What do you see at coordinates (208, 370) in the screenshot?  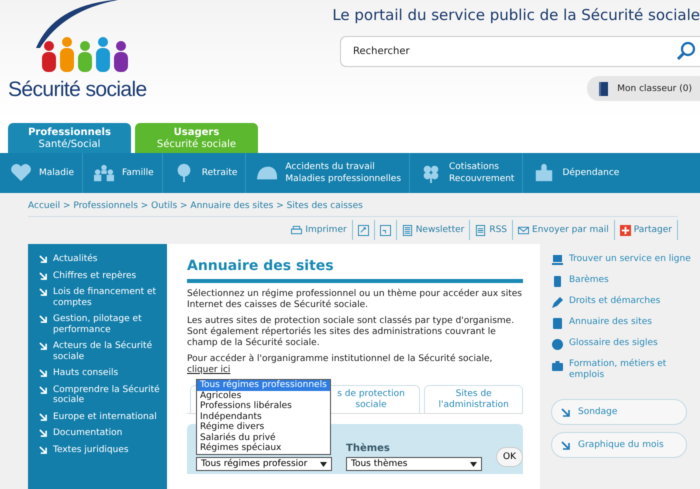 I see `link: cliquer ici` at bounding box center [208, 370].